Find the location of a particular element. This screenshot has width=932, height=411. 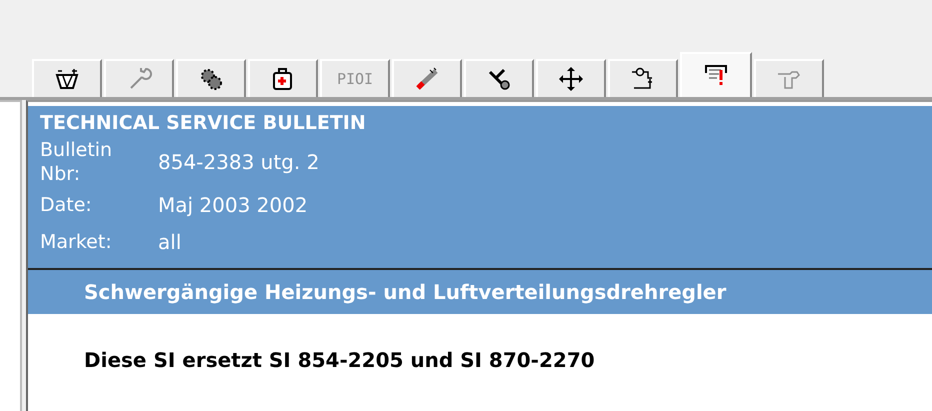

field-value: all is located at coordinates (170, 242).